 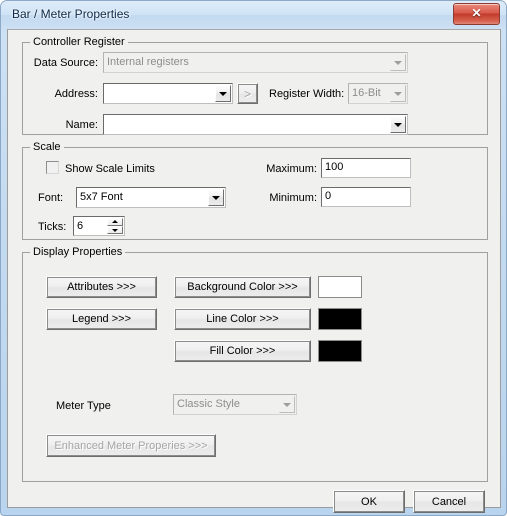 I want to click on register-width-value: 16-Bit, so click(x=366, y=93).